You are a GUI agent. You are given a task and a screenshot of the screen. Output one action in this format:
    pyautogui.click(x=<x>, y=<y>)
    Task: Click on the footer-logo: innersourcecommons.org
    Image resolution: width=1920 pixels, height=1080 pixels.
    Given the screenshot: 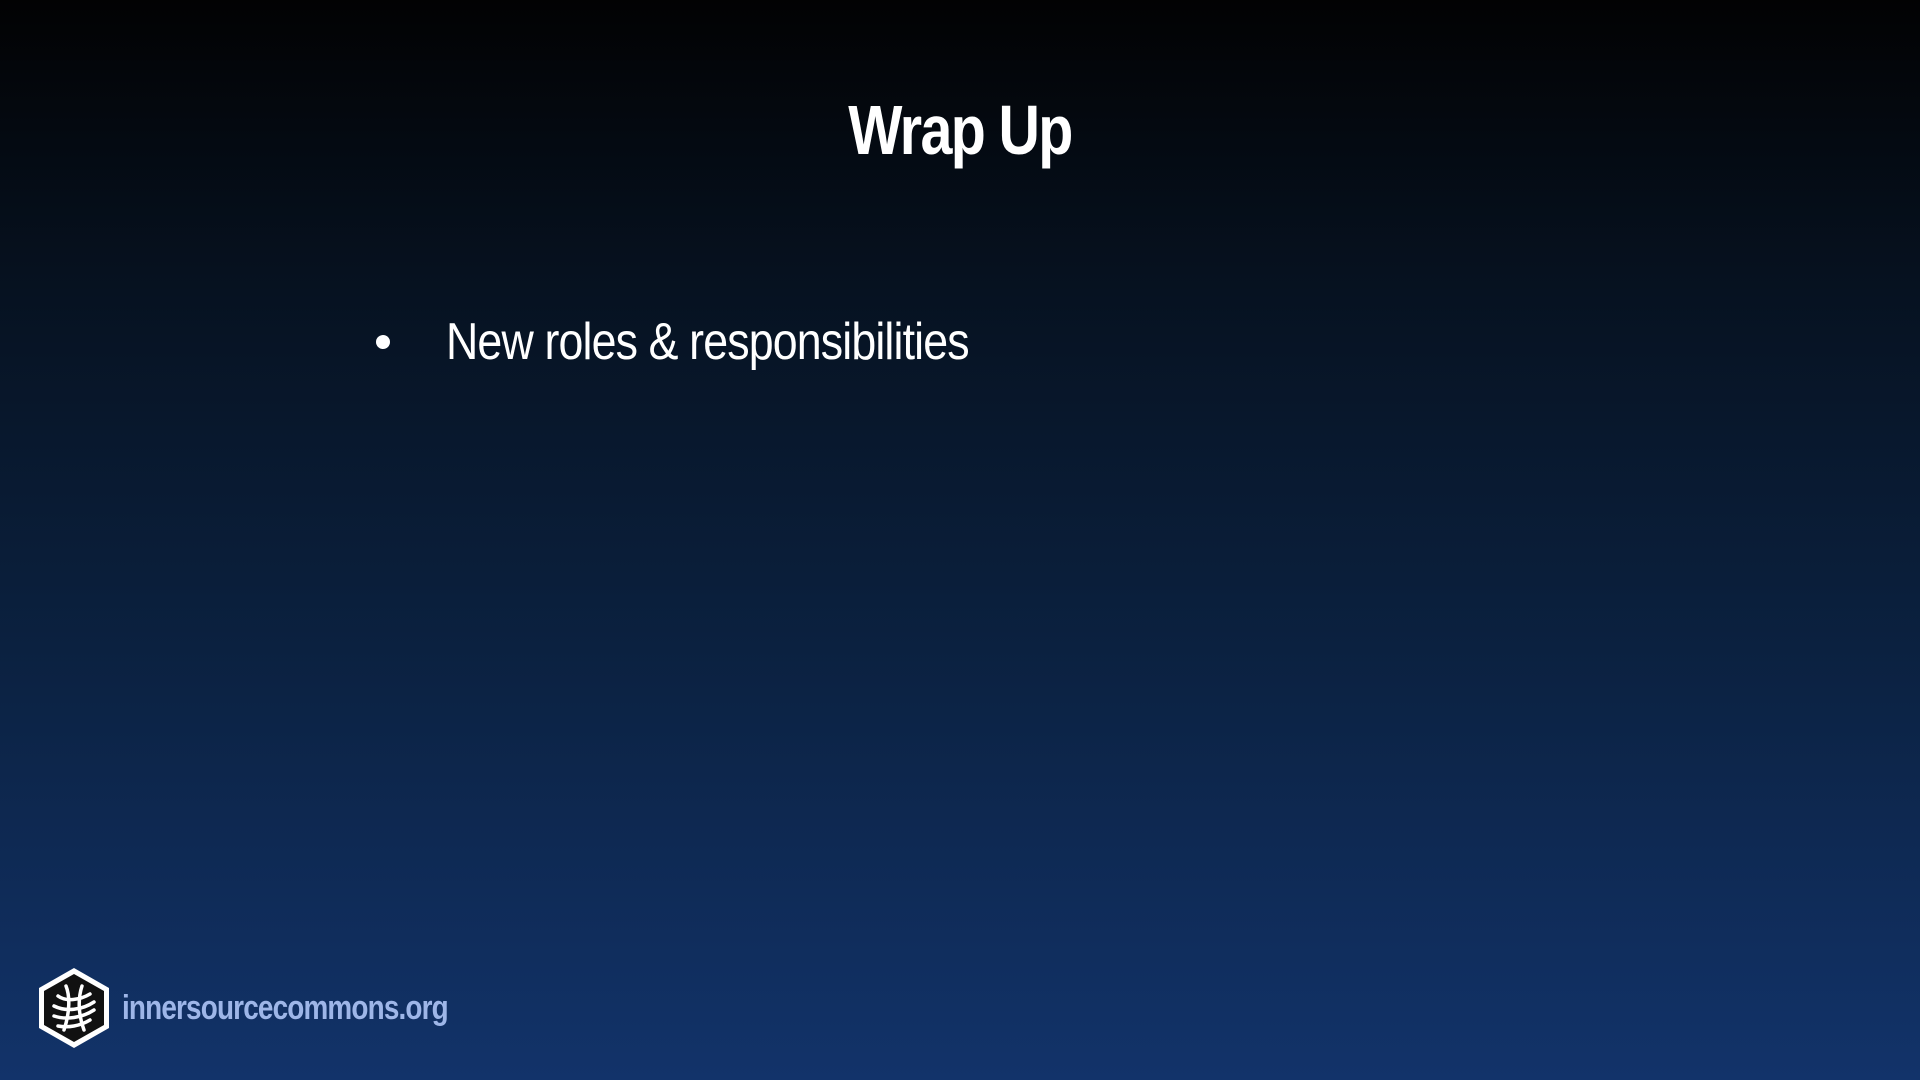 What is the action you would take?
    pyautogui.click(x=277, y=1008)
    